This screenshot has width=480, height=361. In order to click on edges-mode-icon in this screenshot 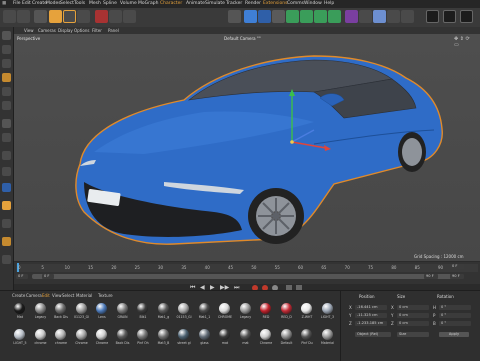, I will do `click(6, 91)`.